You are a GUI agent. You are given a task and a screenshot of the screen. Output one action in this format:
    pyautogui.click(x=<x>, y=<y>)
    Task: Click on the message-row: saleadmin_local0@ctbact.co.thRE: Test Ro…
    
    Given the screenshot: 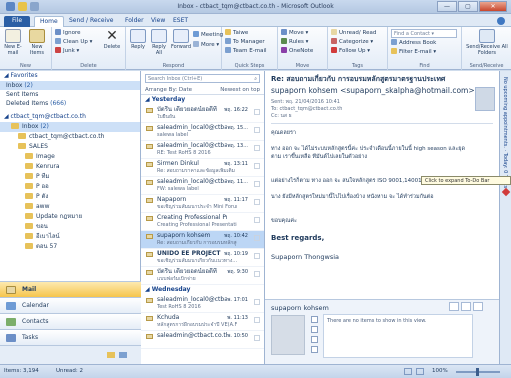 What is the action you would take?
    pyautogui.click(x=202, y=150)
    